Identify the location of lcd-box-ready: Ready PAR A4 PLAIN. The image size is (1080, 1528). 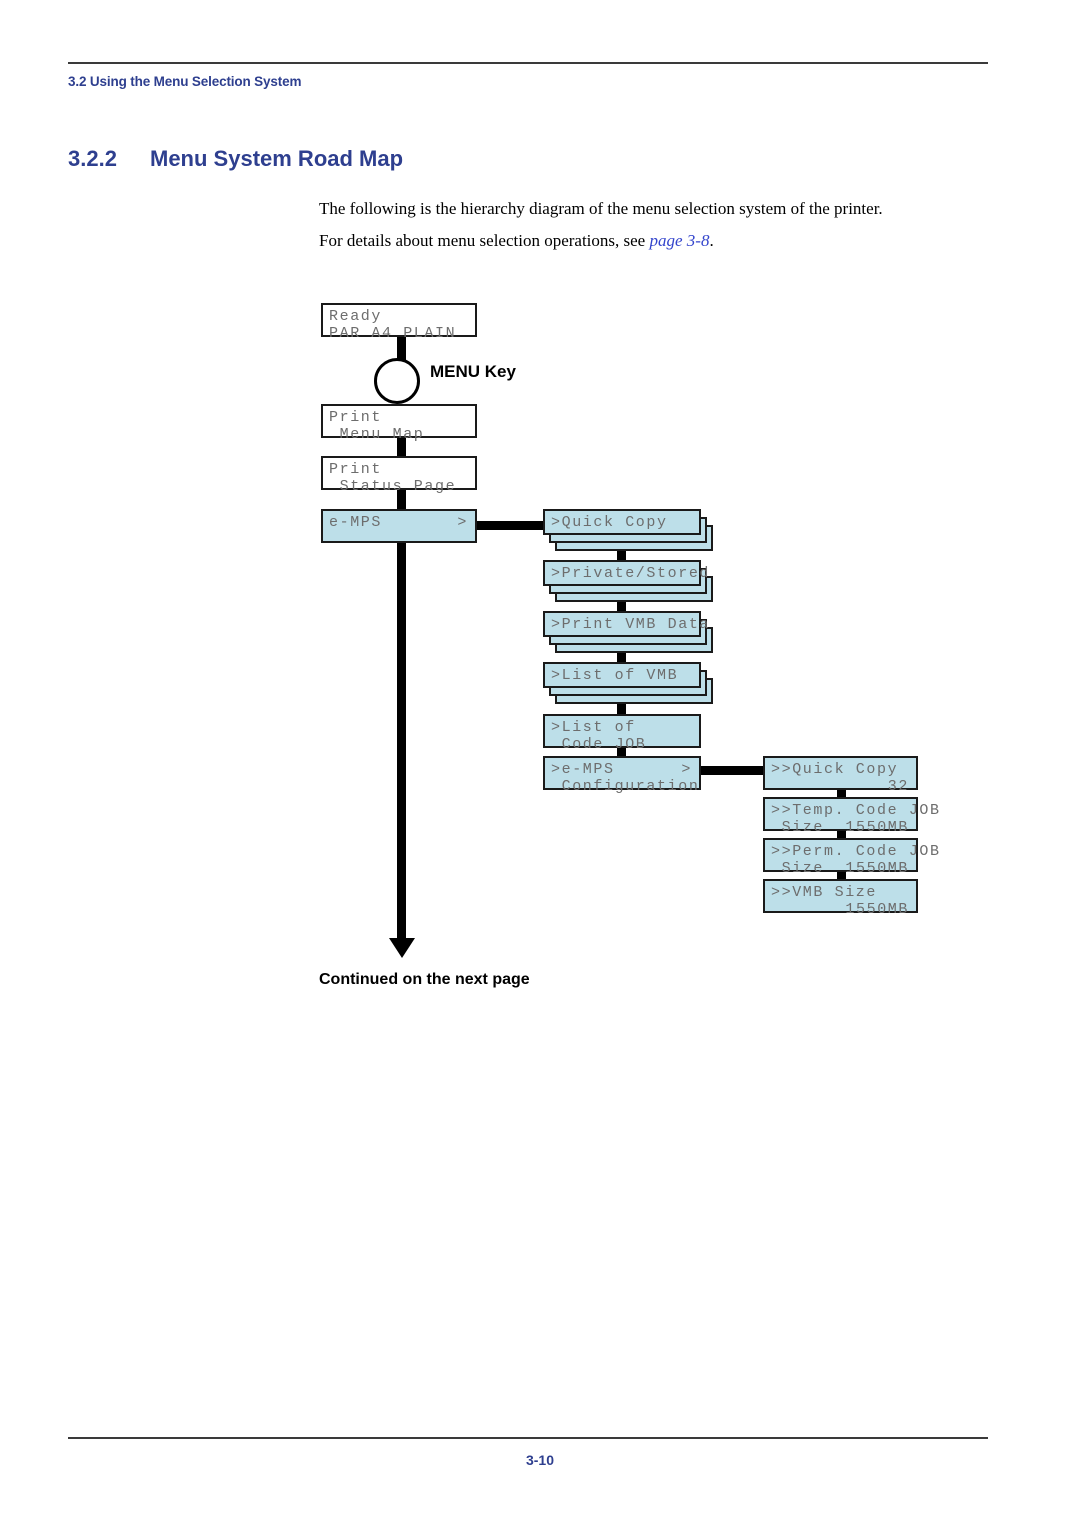
(399, 322).